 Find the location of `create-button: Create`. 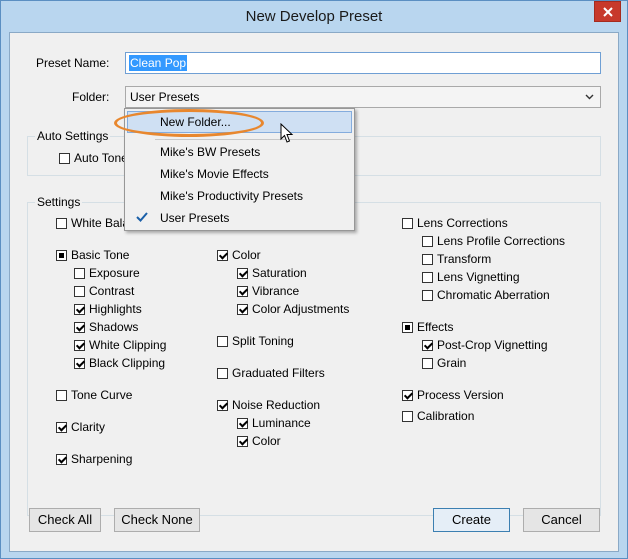

create-button: Create is located at coordinates (471, 520).